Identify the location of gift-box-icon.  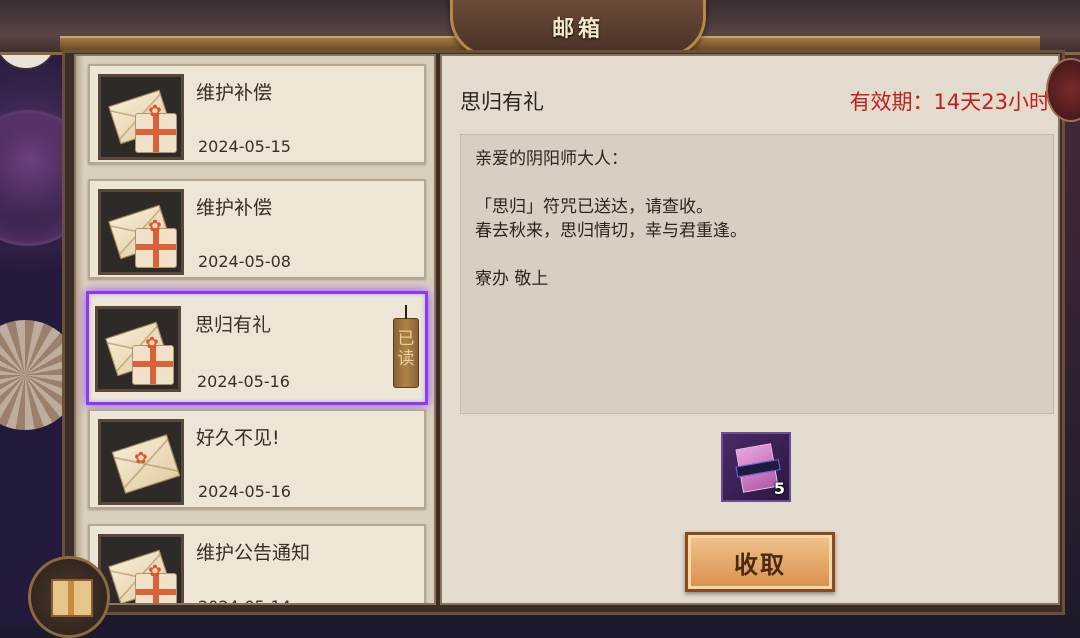
(69, 597).